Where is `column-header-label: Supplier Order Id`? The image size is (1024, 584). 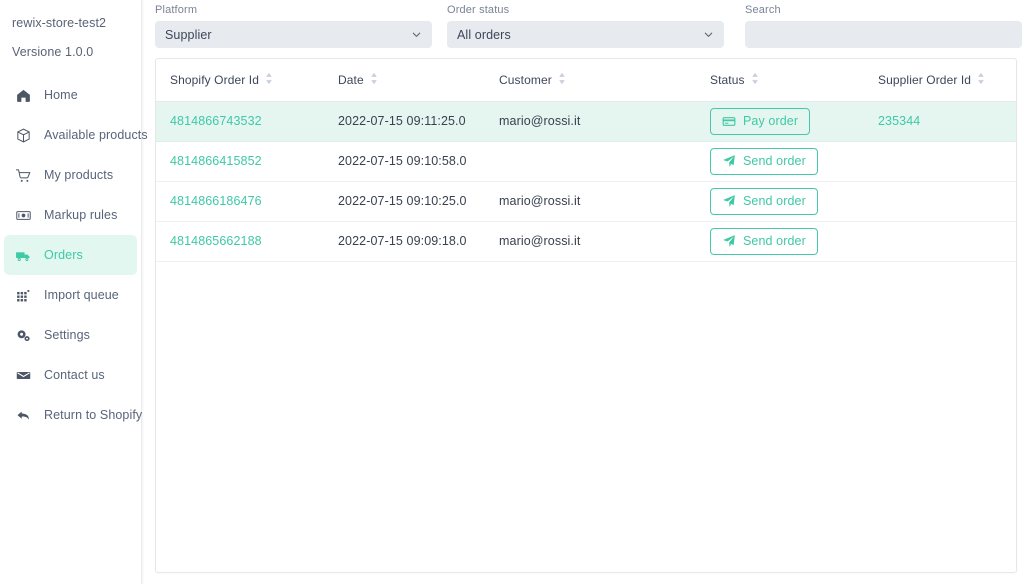
column-header-label: Supplier Order Id is located at coordinates (925, 79).